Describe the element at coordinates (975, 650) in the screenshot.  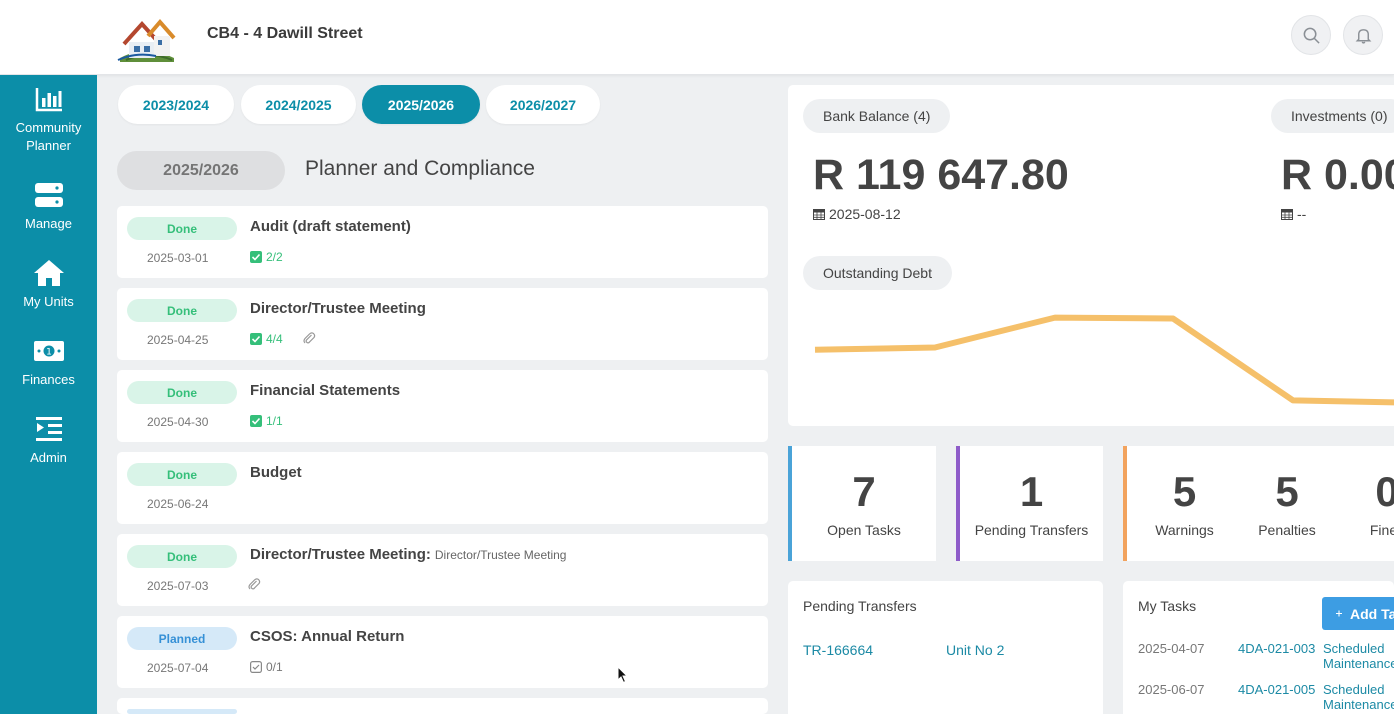
I see `transfer-unit-link: Unit No 2` at that location.